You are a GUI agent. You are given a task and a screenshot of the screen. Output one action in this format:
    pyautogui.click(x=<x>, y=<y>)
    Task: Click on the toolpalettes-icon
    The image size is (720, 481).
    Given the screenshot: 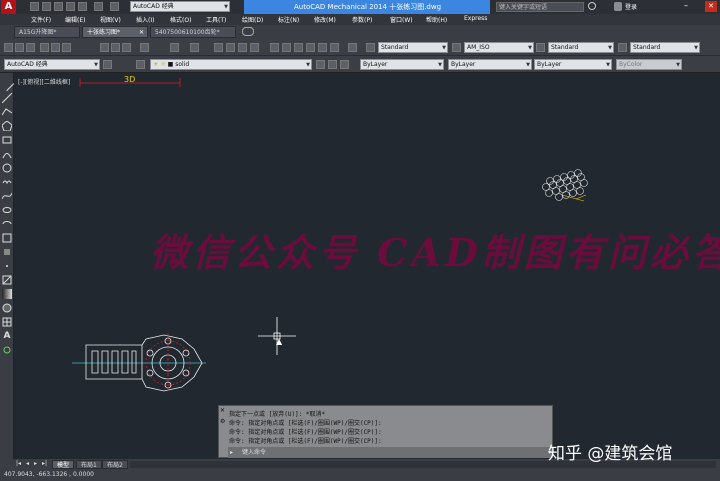 What is the action you would take?
    pyautogui.click(x=298, y=47)
    